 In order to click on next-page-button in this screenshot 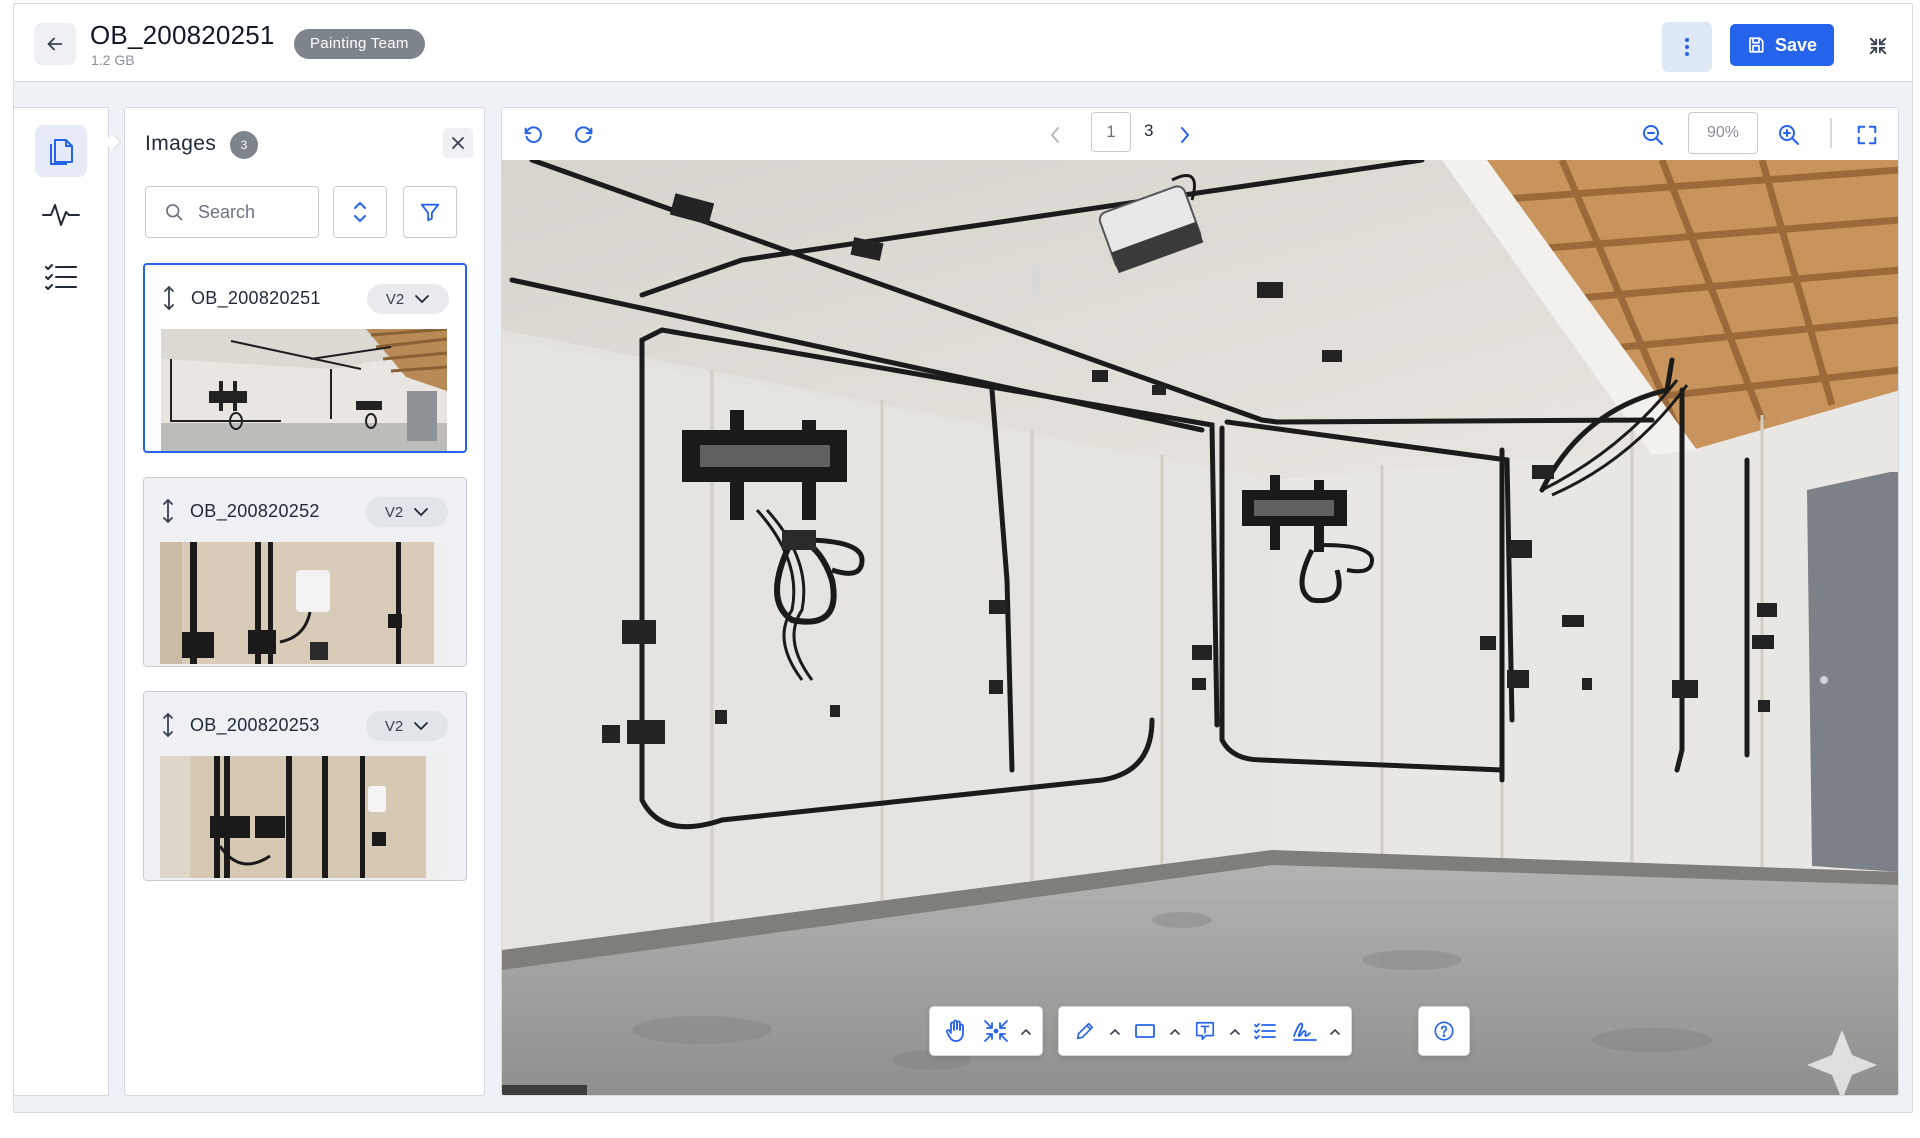, I will do `click(1185, 135)`.